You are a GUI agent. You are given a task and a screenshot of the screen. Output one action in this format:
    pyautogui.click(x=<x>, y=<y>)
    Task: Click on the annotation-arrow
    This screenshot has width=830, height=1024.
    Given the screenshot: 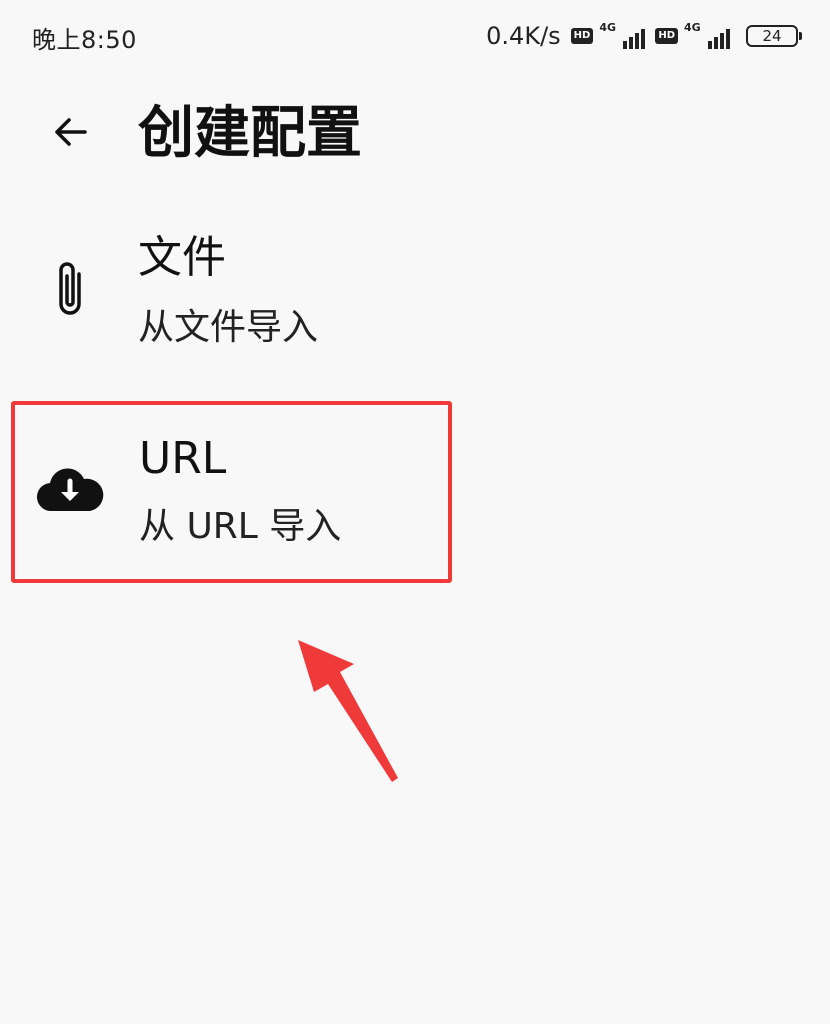 What is the action you would take?
    pyautogui.click(x=348, y=711)
    